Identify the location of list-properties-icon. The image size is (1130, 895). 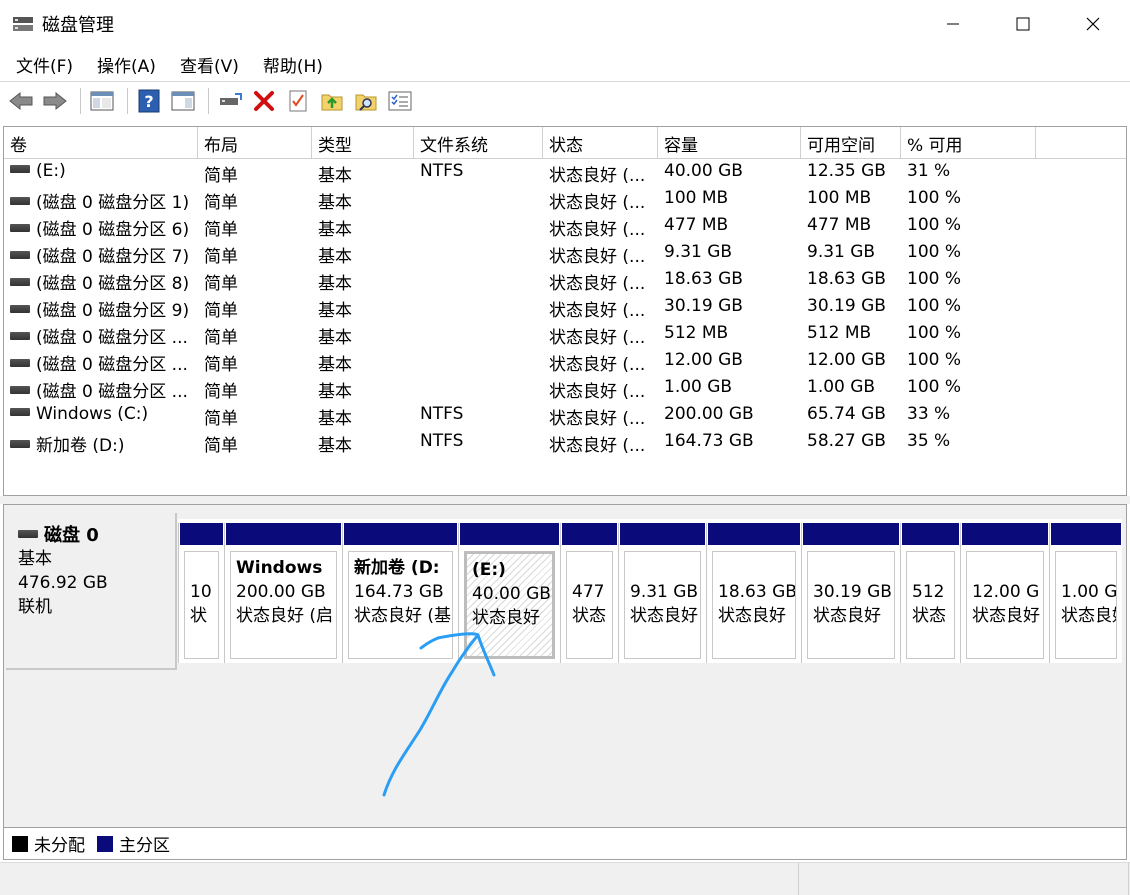
(400, 100).